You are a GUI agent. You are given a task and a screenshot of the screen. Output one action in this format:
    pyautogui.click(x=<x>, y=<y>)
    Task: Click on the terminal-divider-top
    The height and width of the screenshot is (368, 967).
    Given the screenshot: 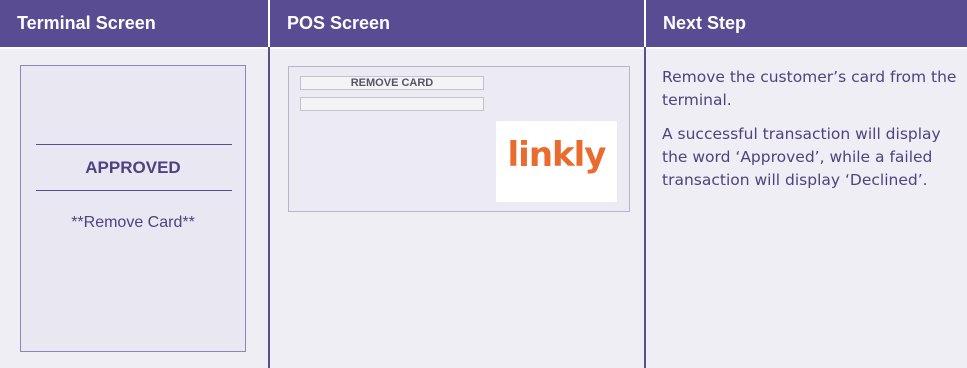 What is the action you would take?
    pyautogui.click(x=134, y=144)
    